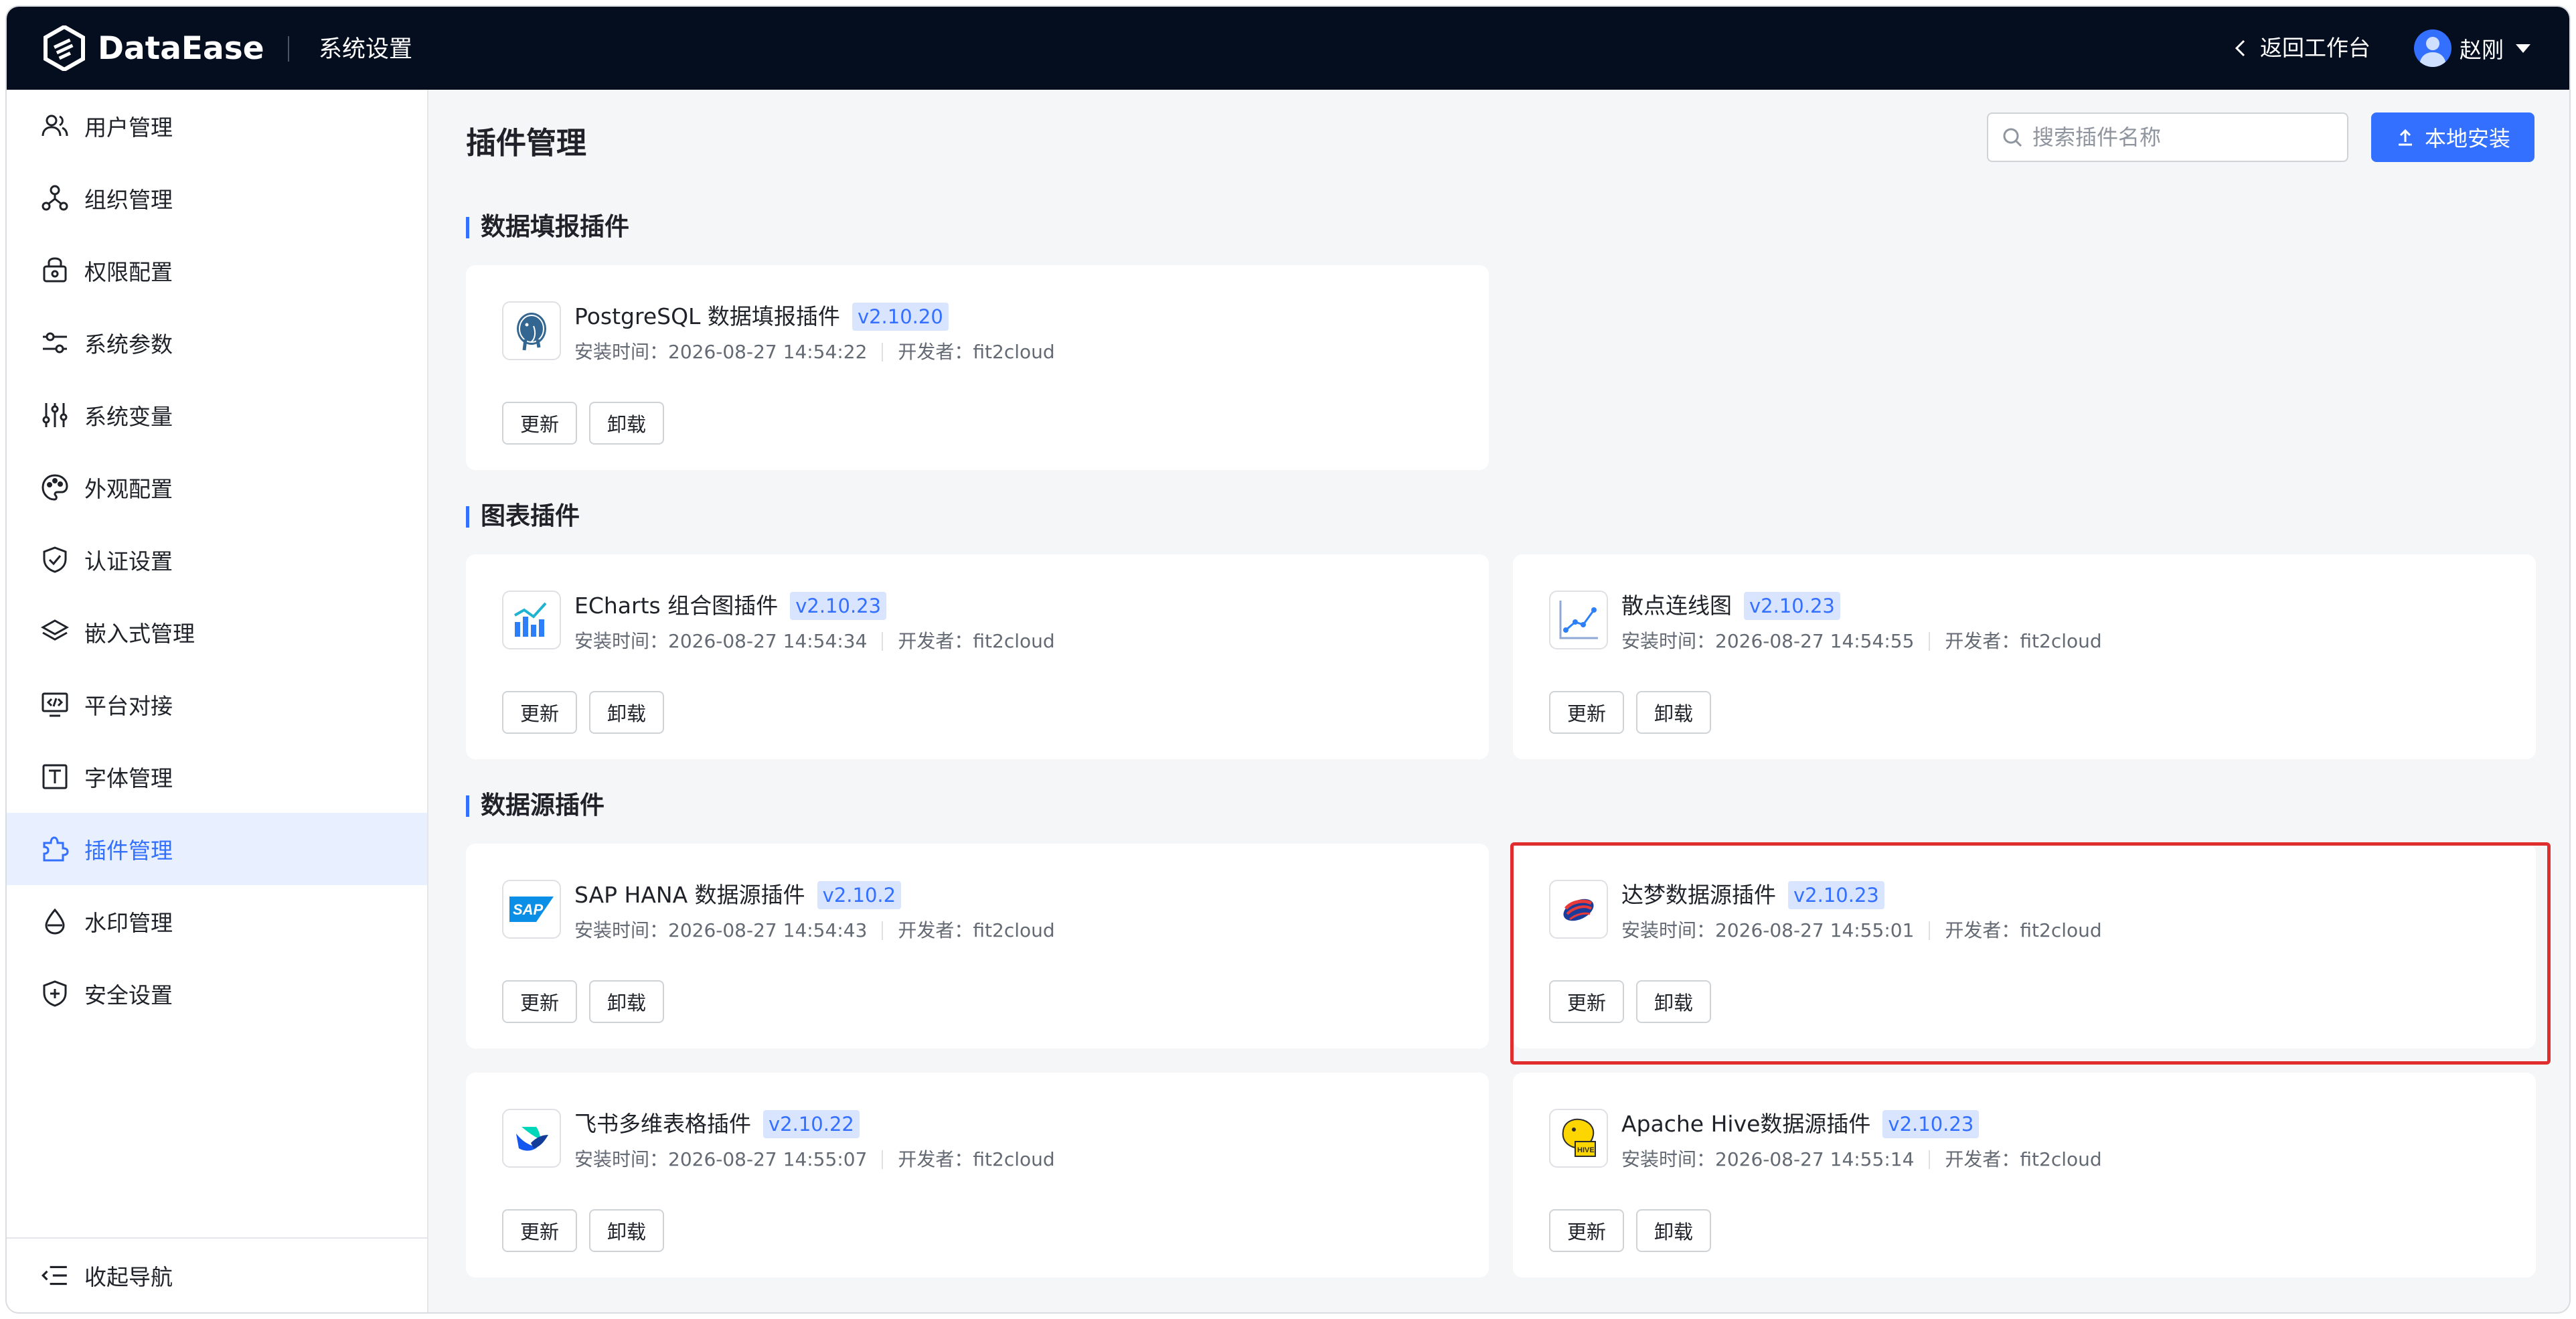 The image size is (2576, 1319). Describe the element at coordinates (217, 270) in the screenshot. I see `sidebar-item-permissions: 权限配置` at that location.